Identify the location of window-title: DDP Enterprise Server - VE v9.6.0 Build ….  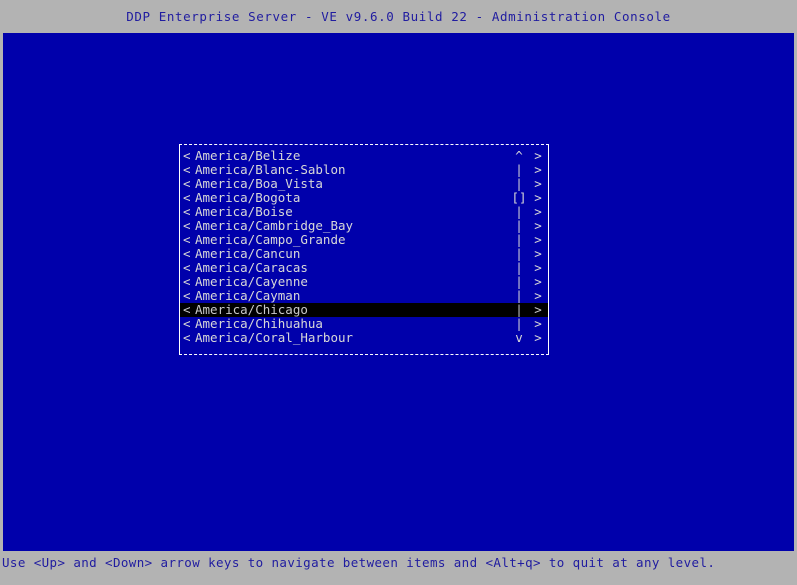
(398, 16).